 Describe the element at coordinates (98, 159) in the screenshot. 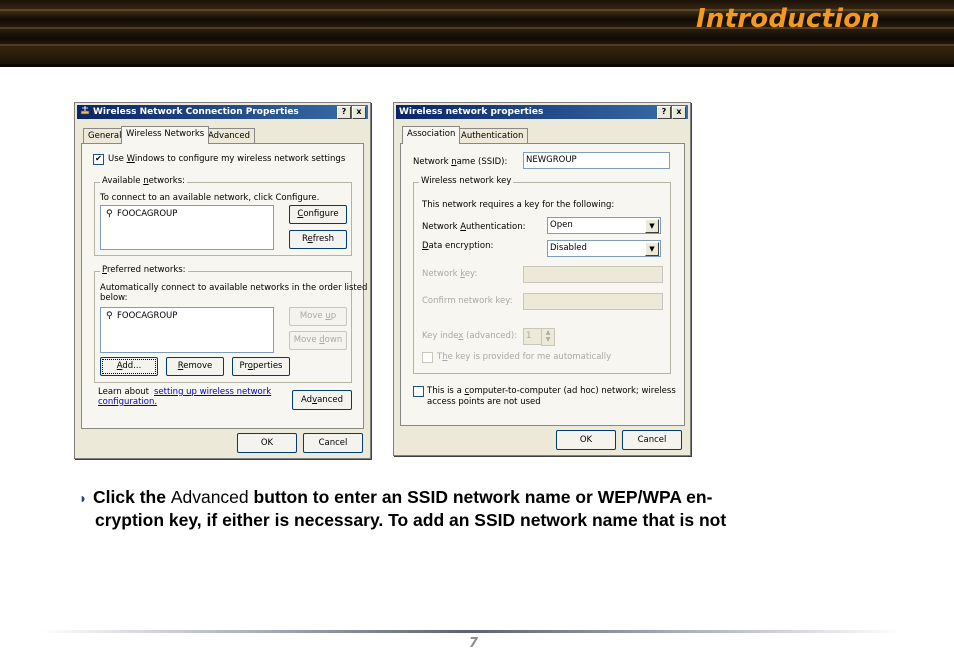

I see `use-windows-checkbox: ✔` at that location.